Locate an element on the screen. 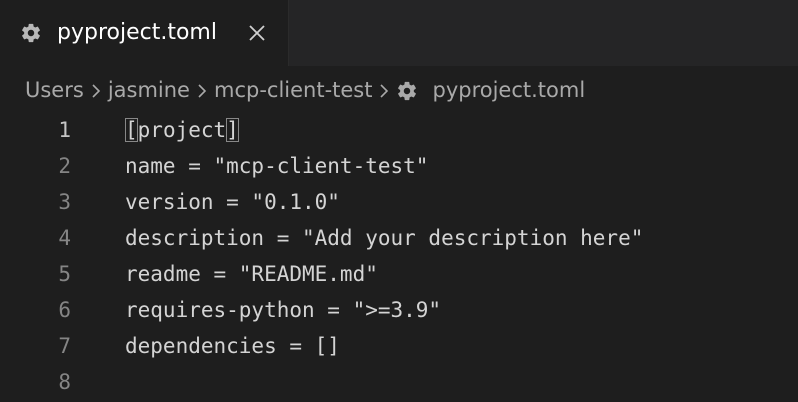  code-line: 8 is located at coordinates (399, 382).